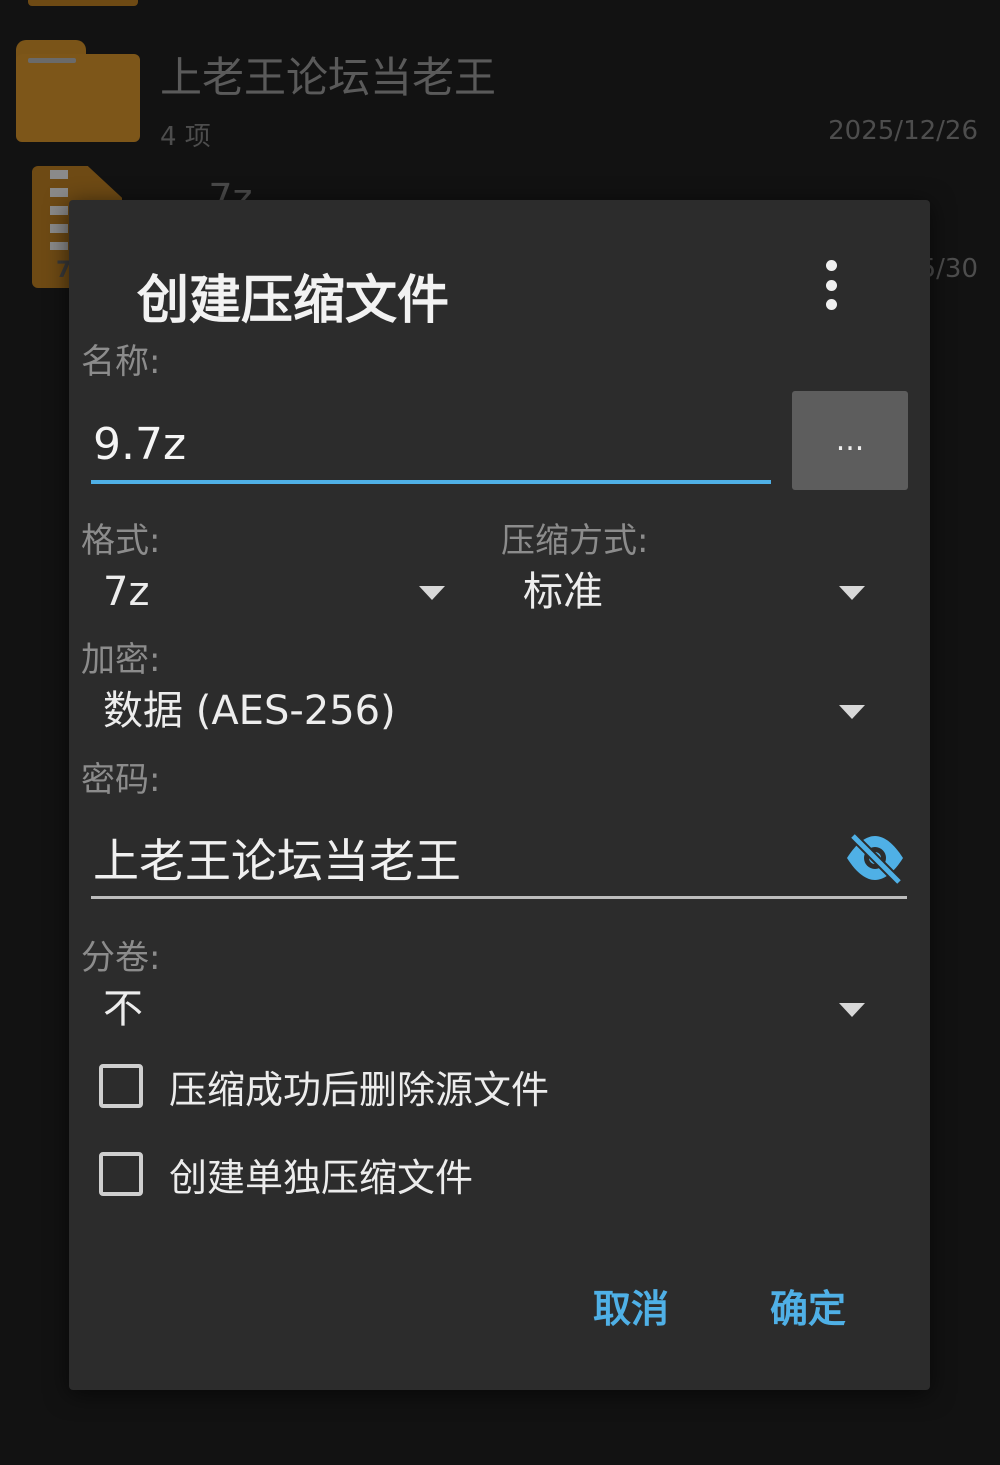 Image resolution: width=1000 pixels, height=1465 pixels. What do you see at coordinates (276, 592) in the screenshot?
I see `format-select: 7z` at bounding box center [276, 592].